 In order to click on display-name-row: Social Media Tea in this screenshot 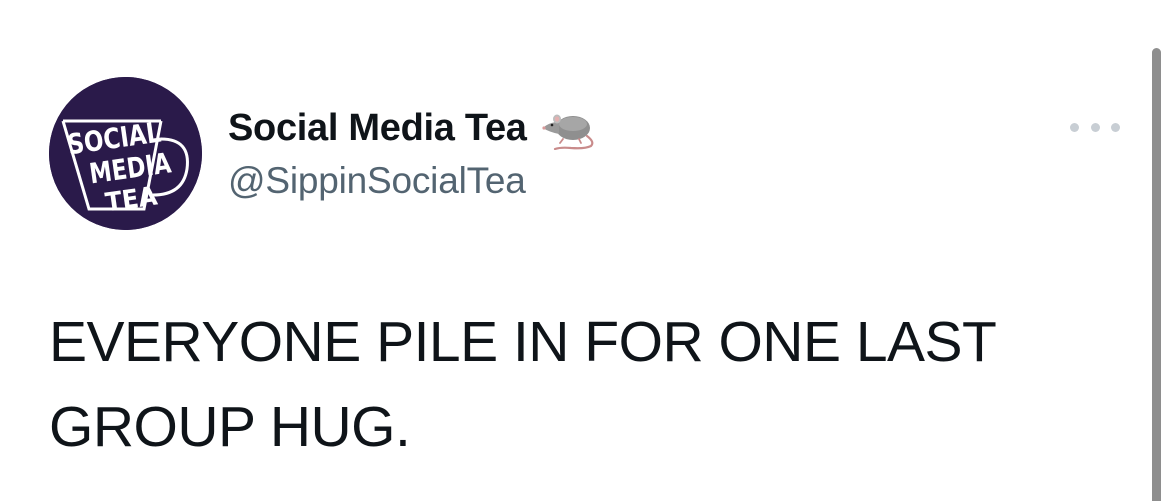, I will do `click(413, 128)`.